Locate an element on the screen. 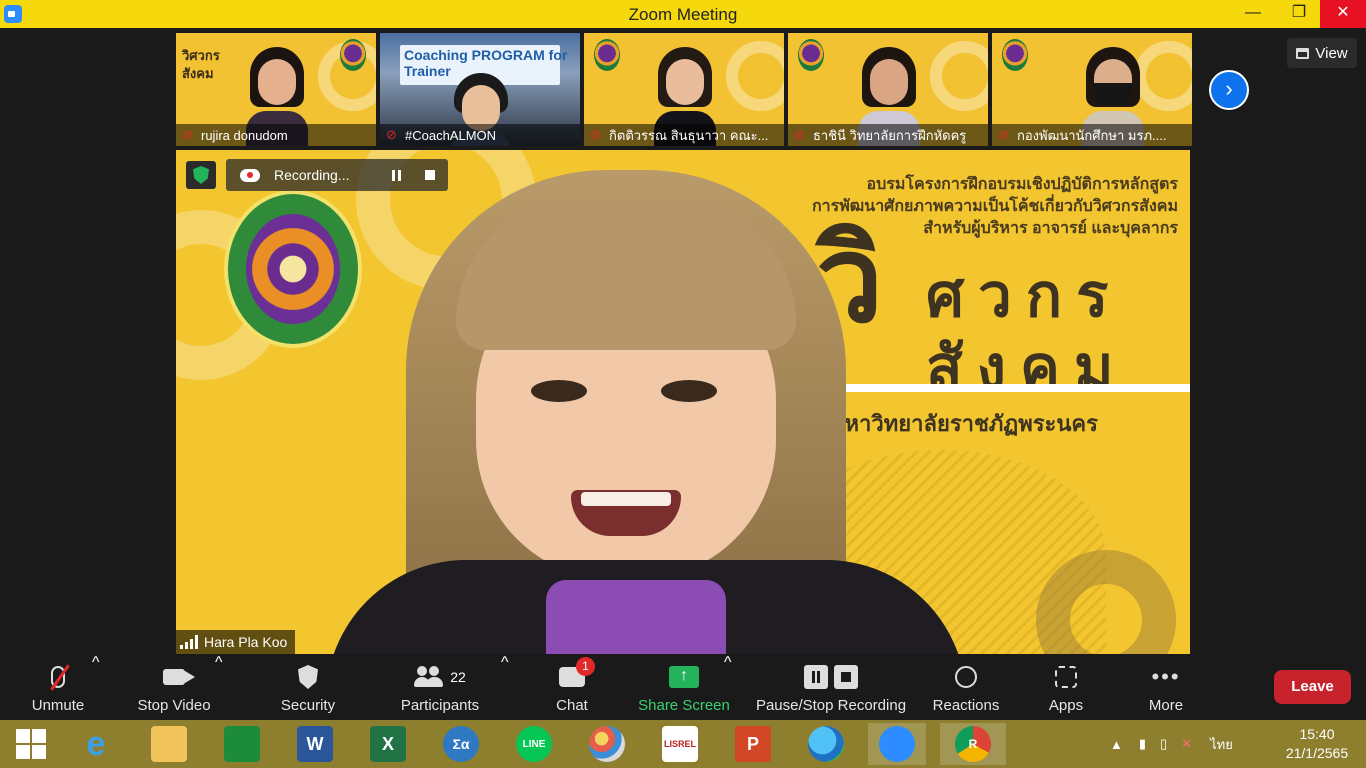 The height and width of the screenshot is (768, 1366). stop-video-button: Stop Video is located at coordinates (174, 687).